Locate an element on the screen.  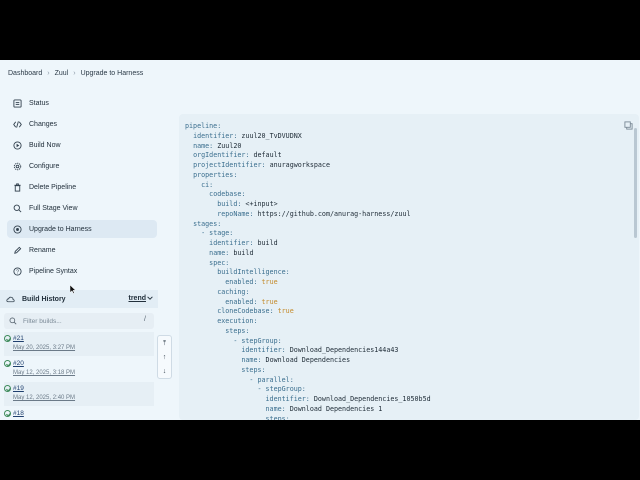
build-number: #20 is located at coordinates (18, 363).